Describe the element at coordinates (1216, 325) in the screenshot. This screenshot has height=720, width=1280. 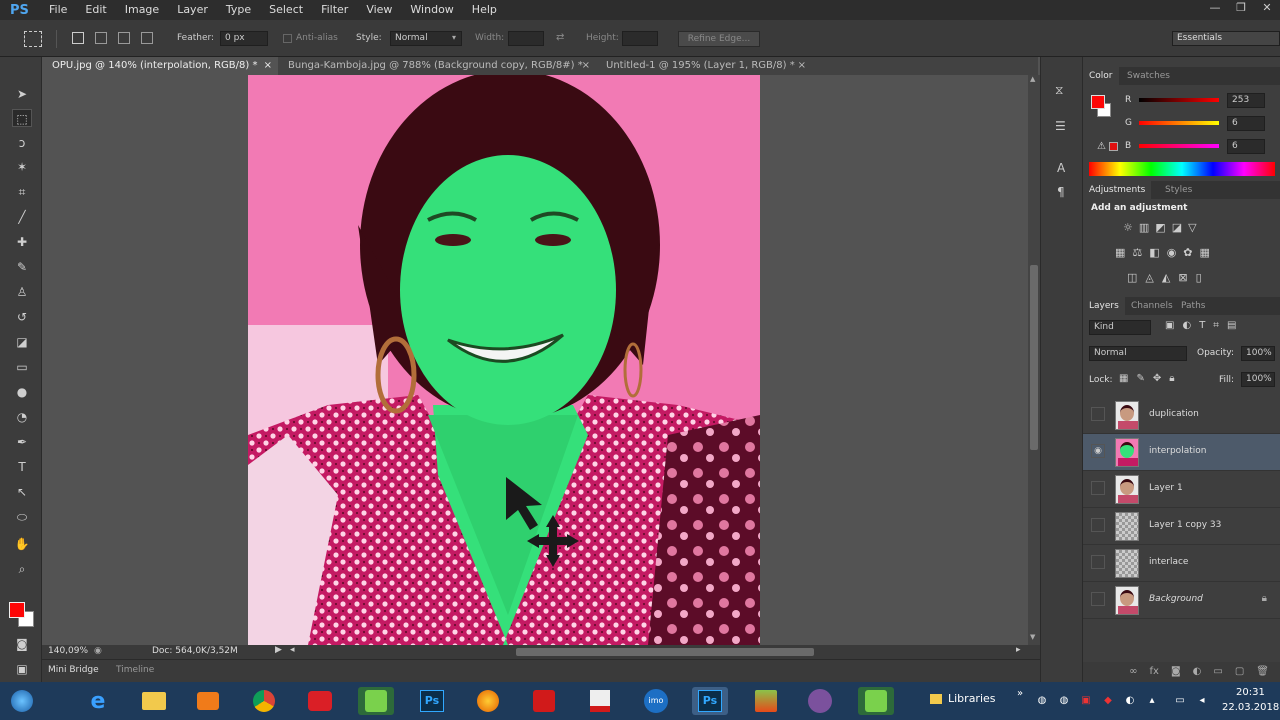
I see `shape-filter-icon: ⌗` at that location.